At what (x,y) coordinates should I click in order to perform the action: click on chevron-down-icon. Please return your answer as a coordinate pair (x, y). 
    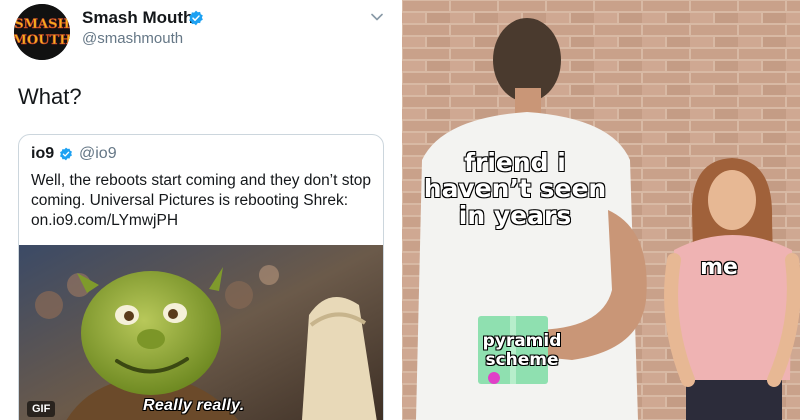
    Looking at the image, I should click on (377, 17).